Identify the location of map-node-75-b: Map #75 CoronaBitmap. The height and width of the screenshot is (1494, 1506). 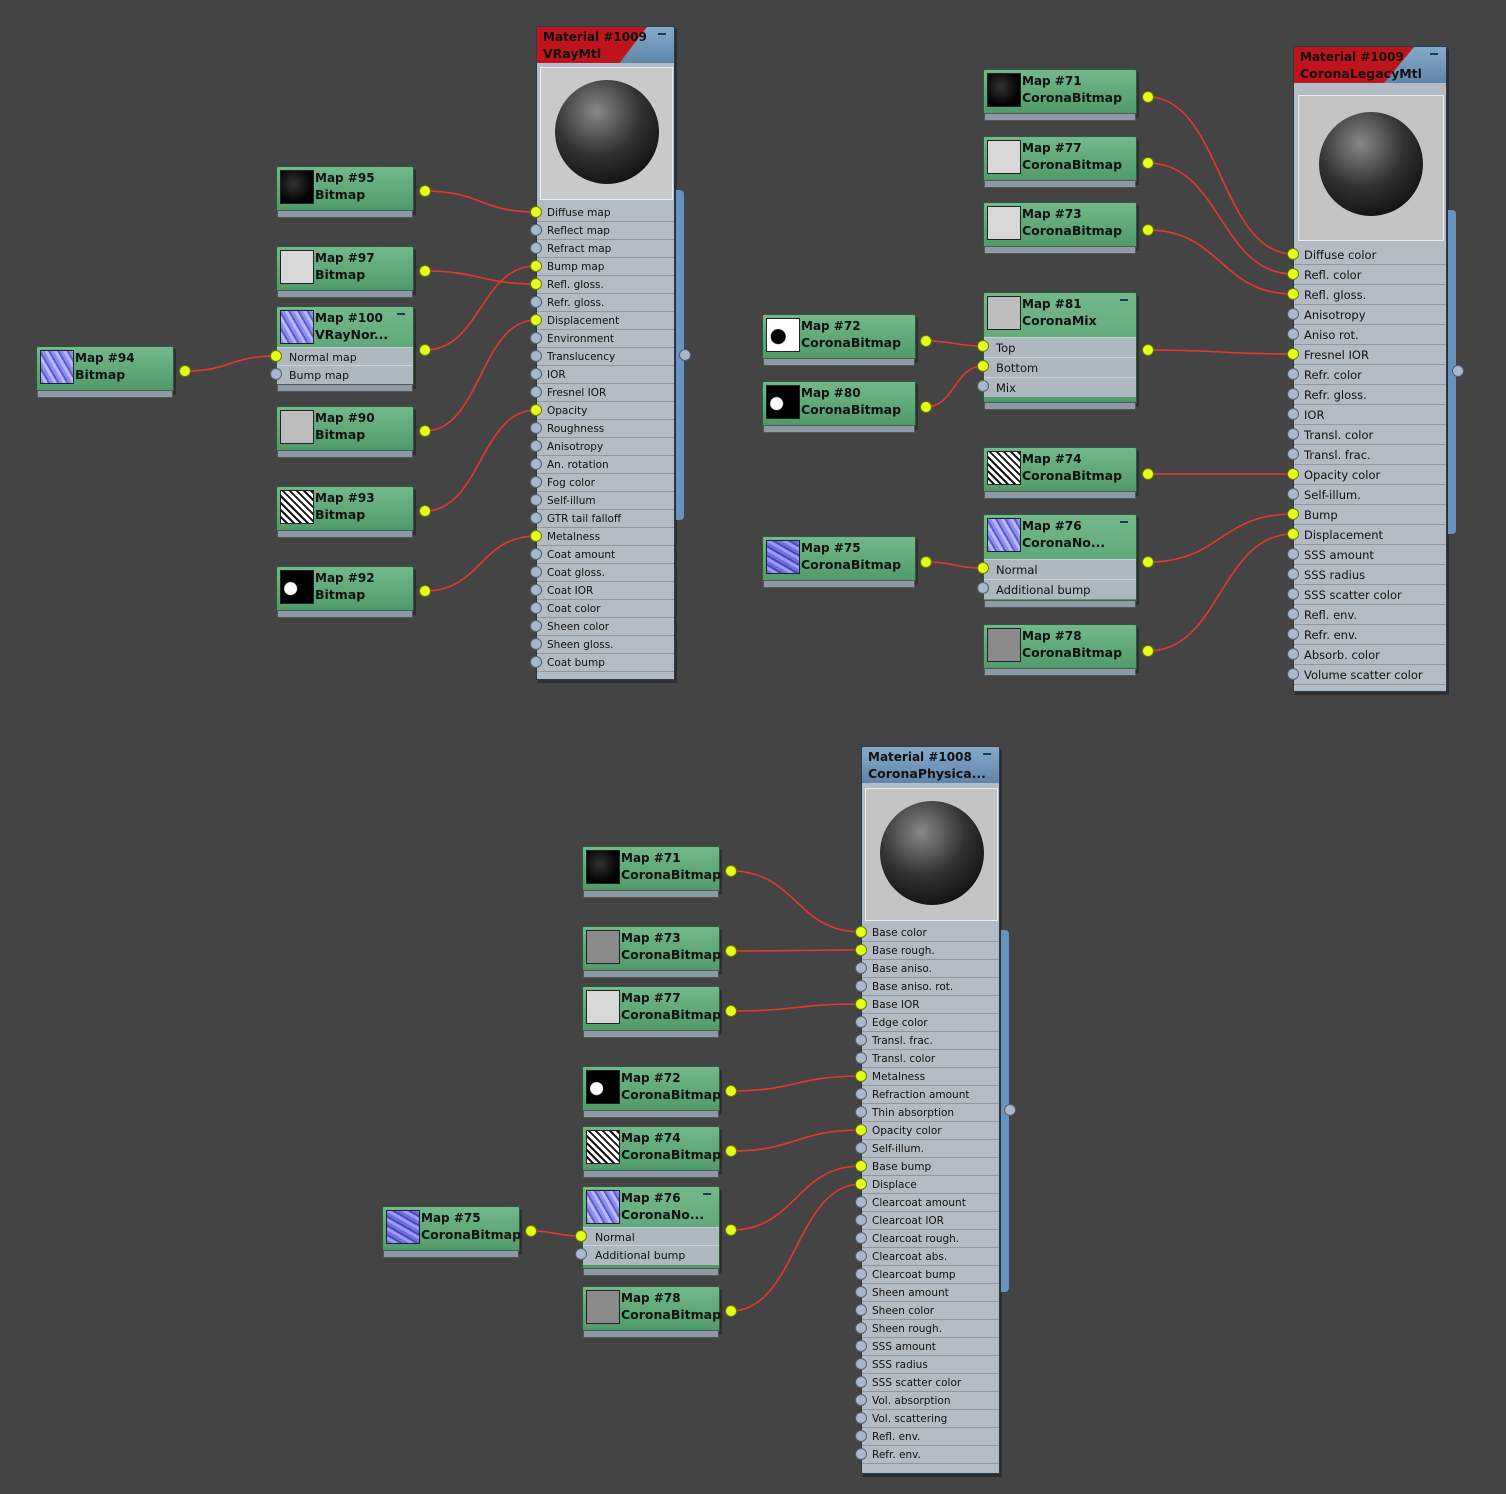
(451, 1232).